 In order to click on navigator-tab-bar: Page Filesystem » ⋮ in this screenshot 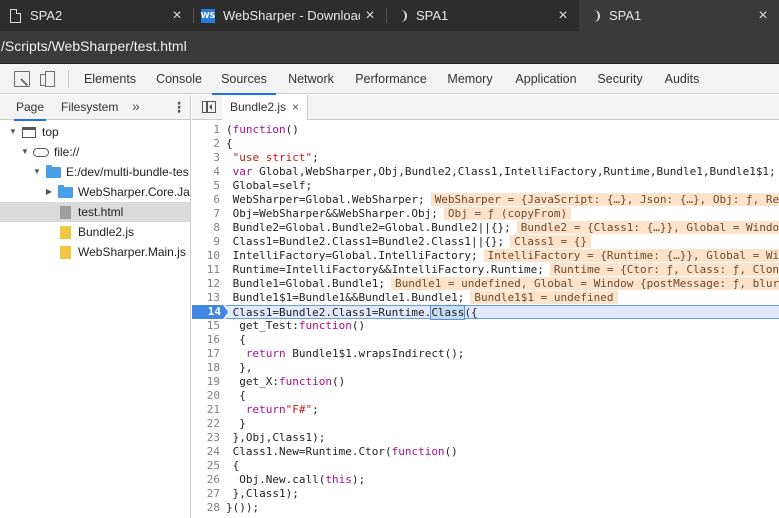, I will do `click(95, 108)`.